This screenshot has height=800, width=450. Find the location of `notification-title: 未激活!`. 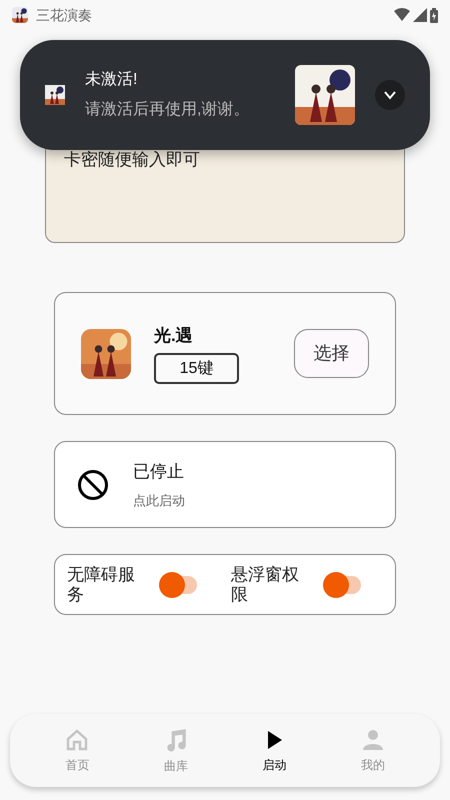

notification-title: 未激活! is located at coordinates (111, 80).